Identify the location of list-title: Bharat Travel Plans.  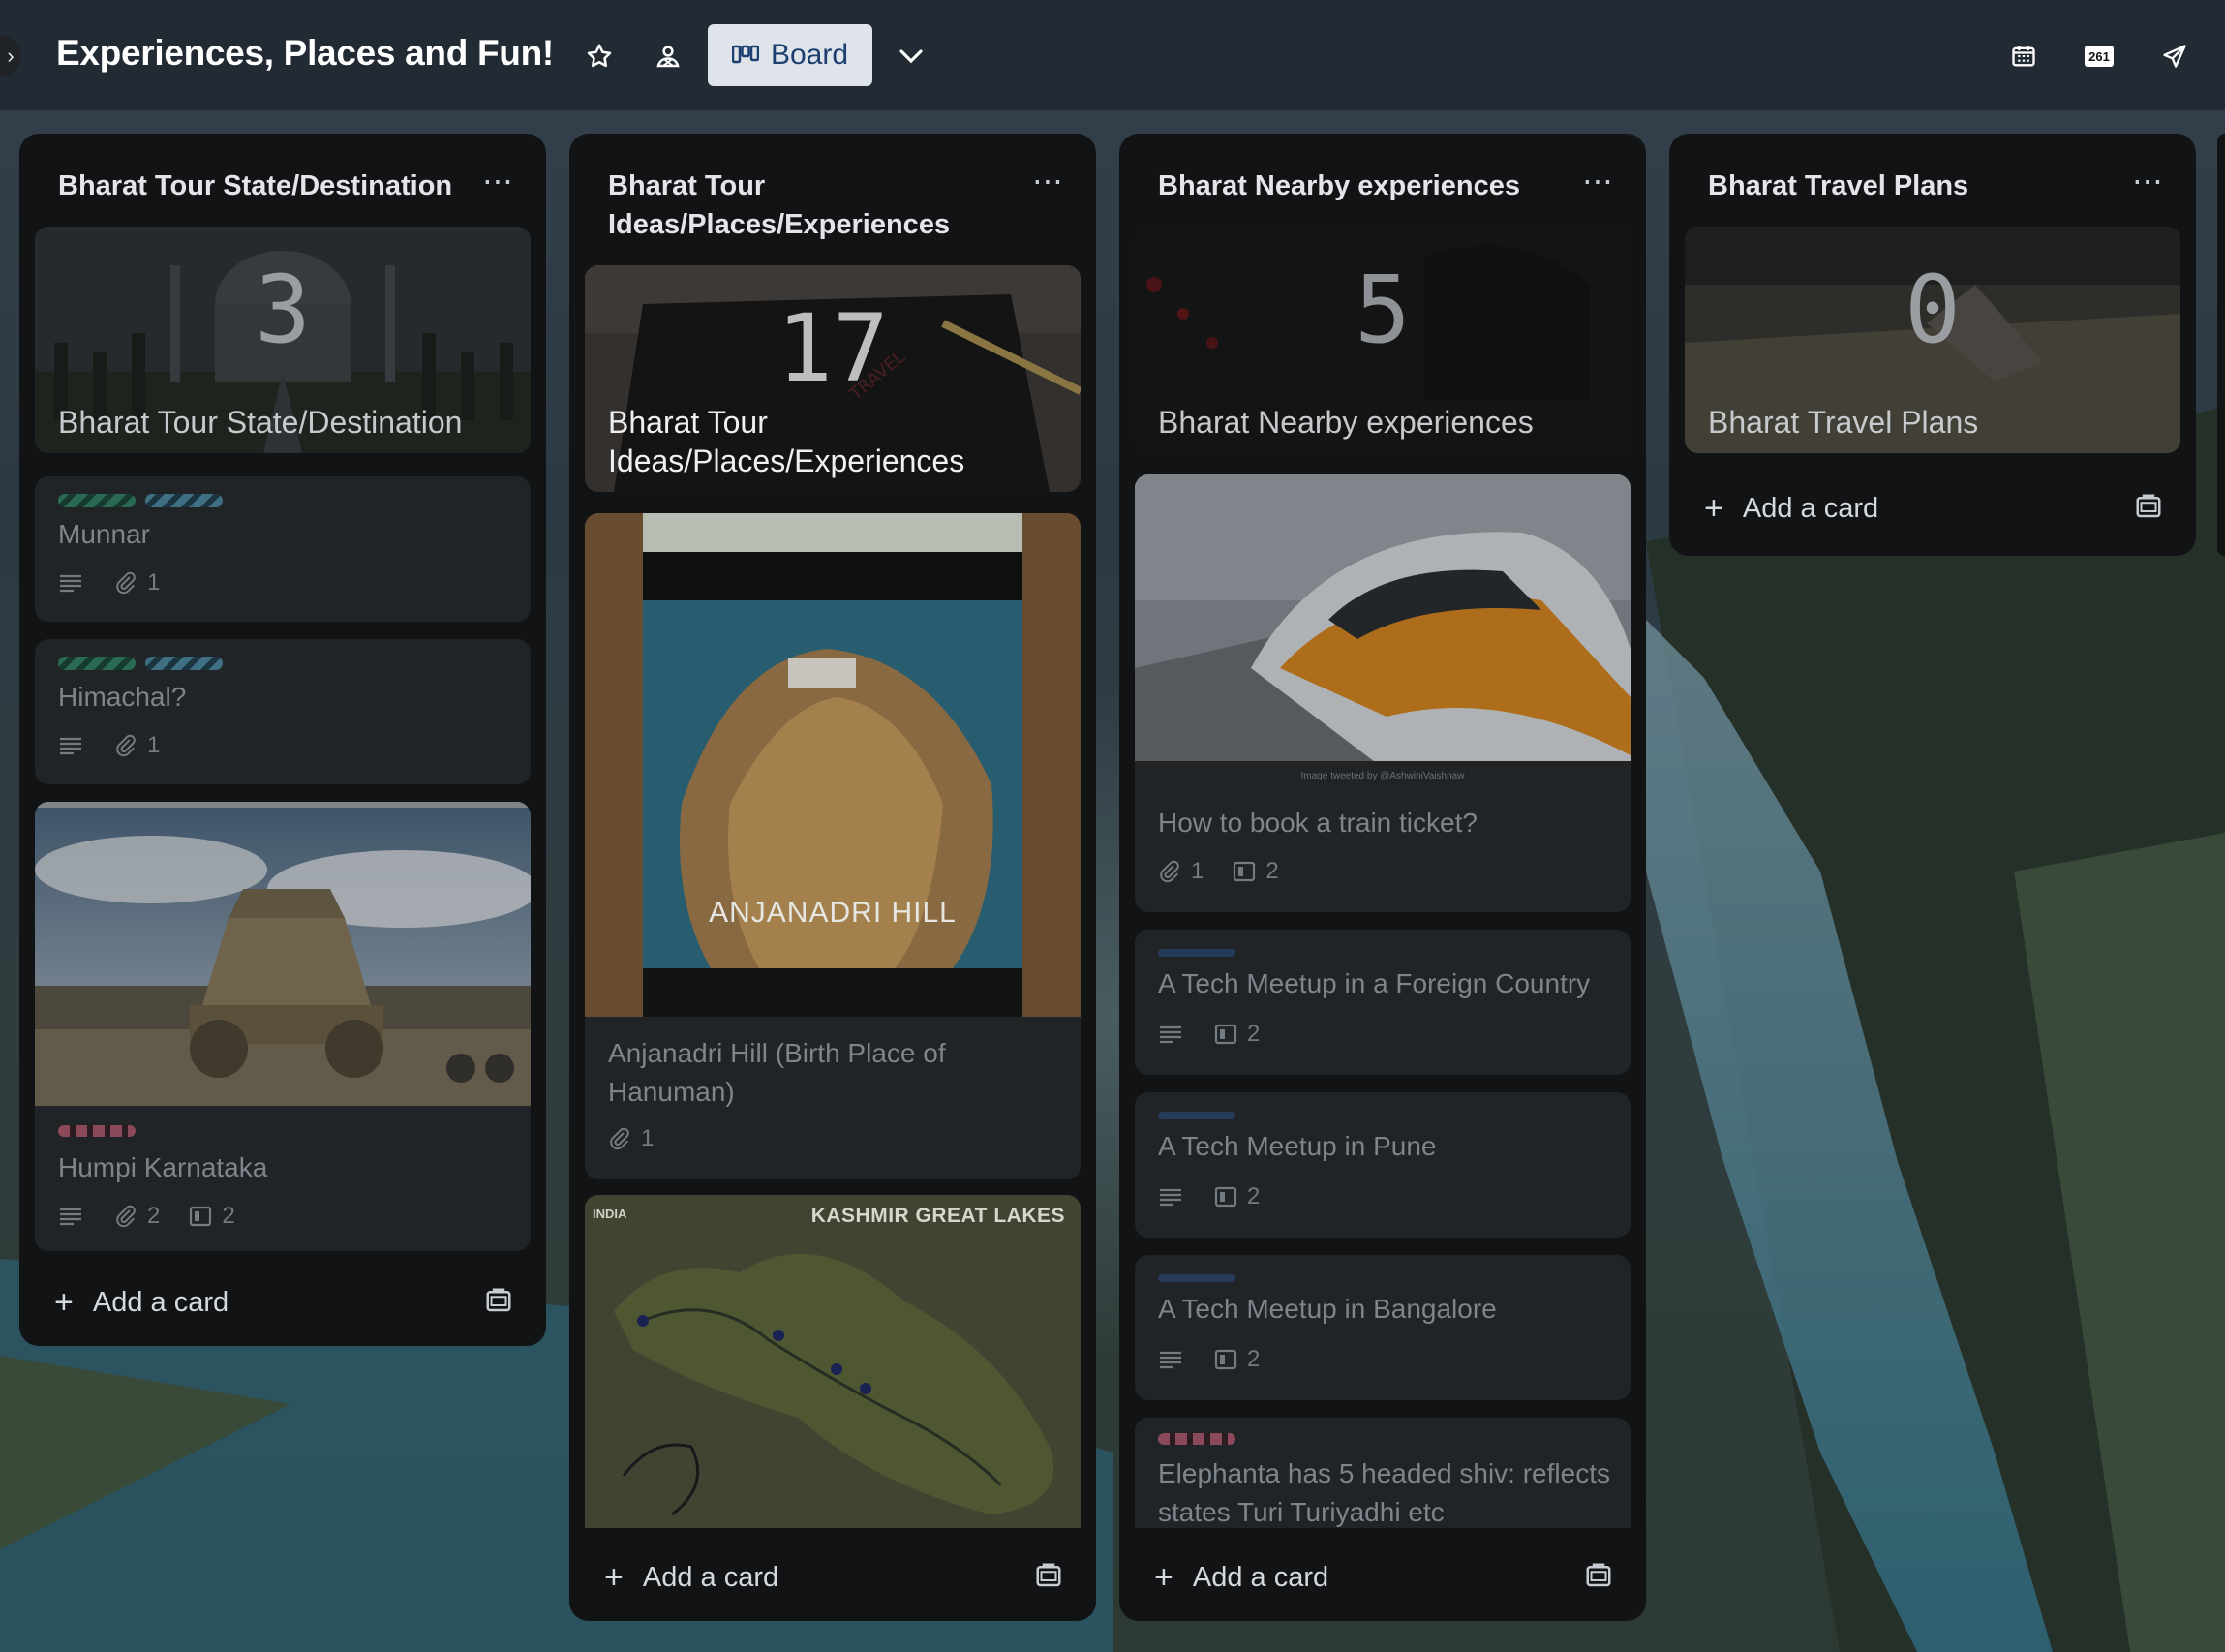
(1838, 186).